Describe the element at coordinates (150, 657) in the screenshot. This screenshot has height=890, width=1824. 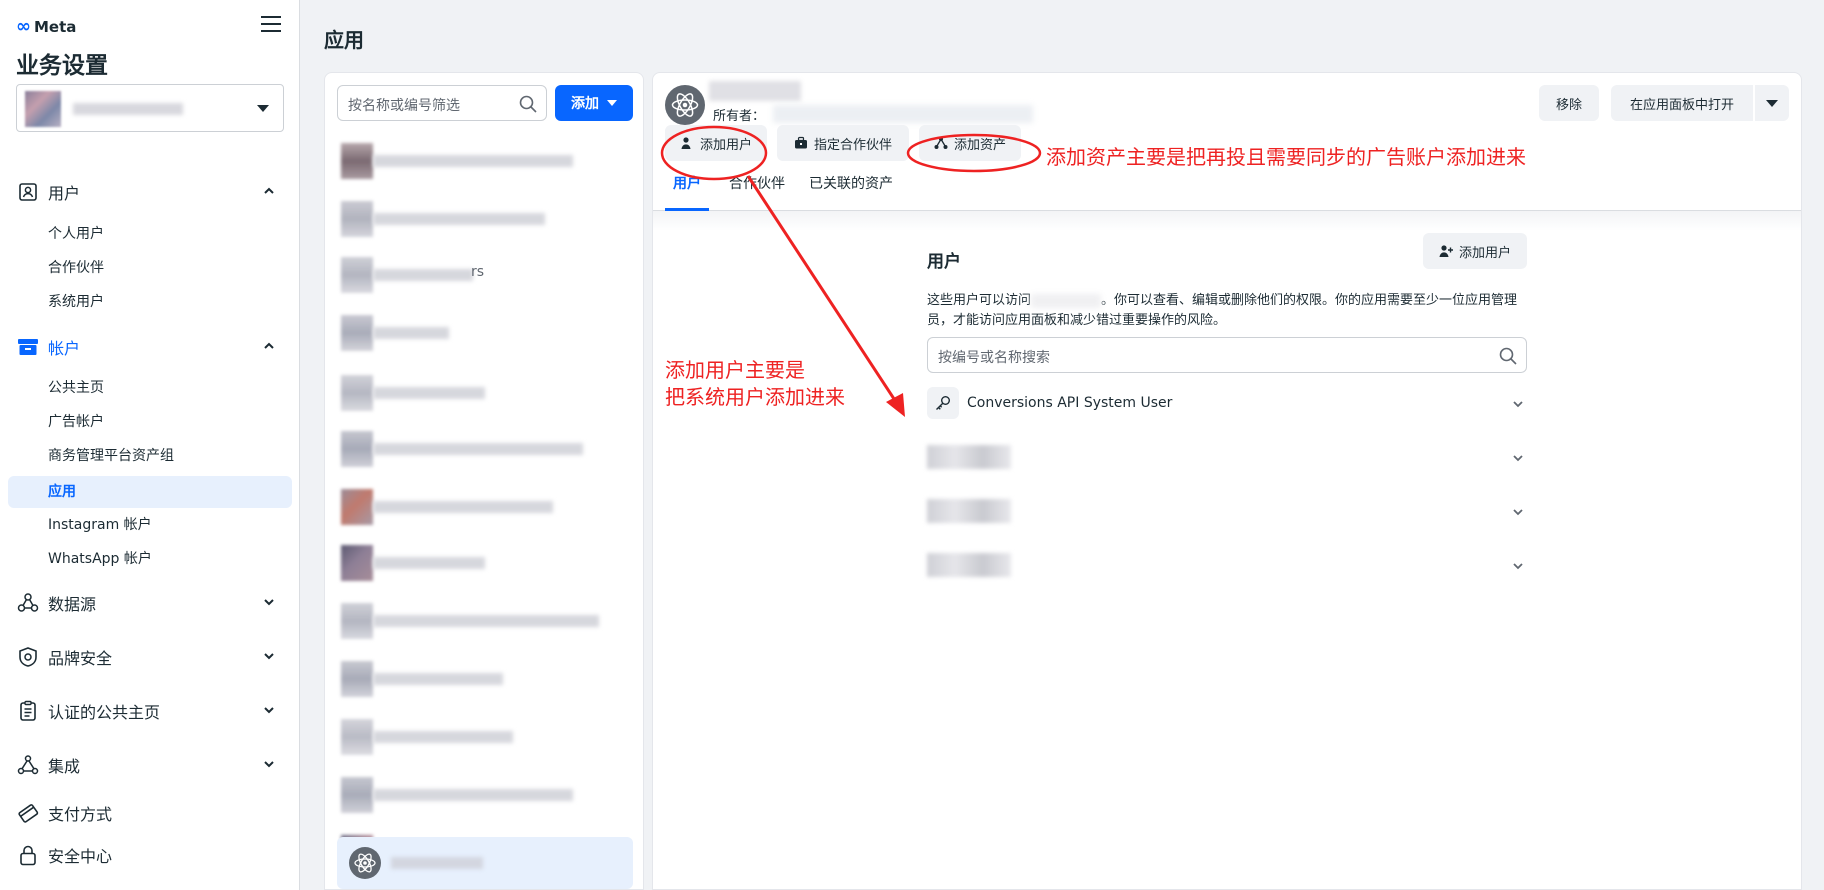
I see `nav-section-brand-safety: 品牌安全` at that location.